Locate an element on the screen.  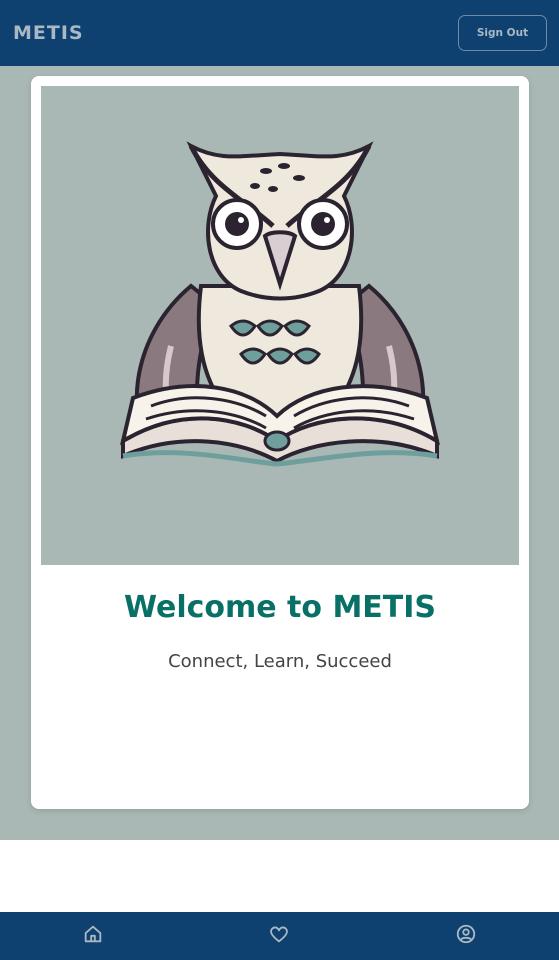
welcome-title: Welcome to METIS is located at coordinates (280, 607).